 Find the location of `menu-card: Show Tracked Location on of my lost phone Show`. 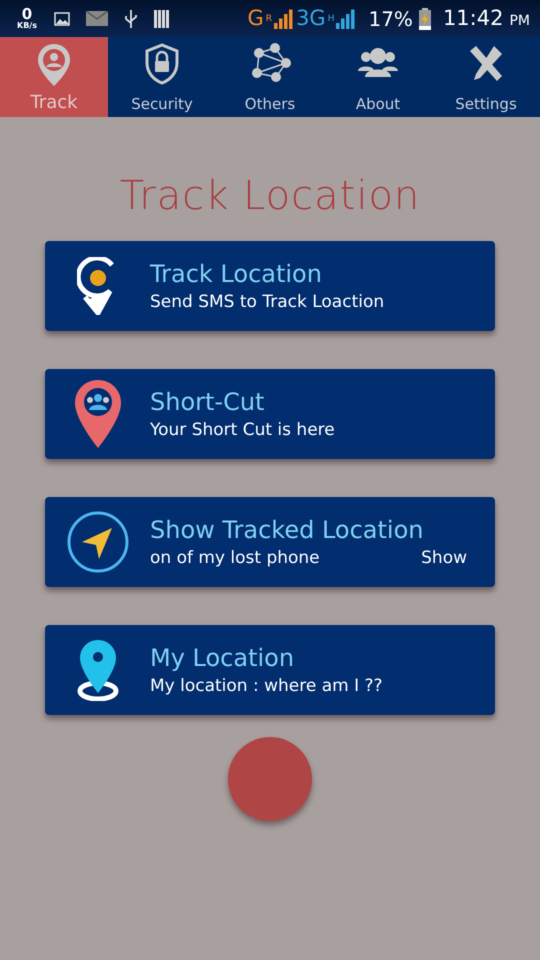

menu-card: Show Tracked Location on of my lost phone Show is located at coordinates (270, 542).